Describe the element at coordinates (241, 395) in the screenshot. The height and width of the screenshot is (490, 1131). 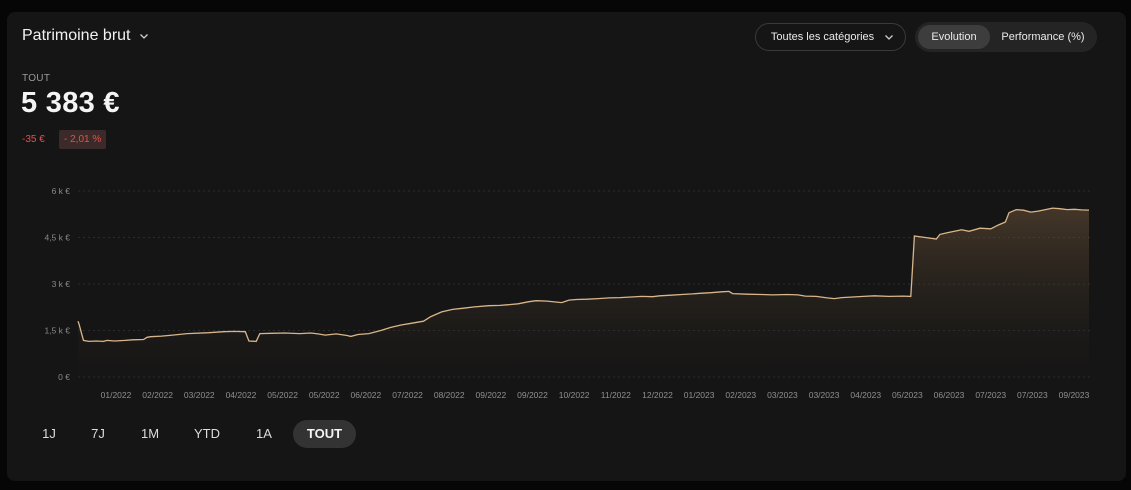
I see `x-tick-label: 04/2022` at that location.